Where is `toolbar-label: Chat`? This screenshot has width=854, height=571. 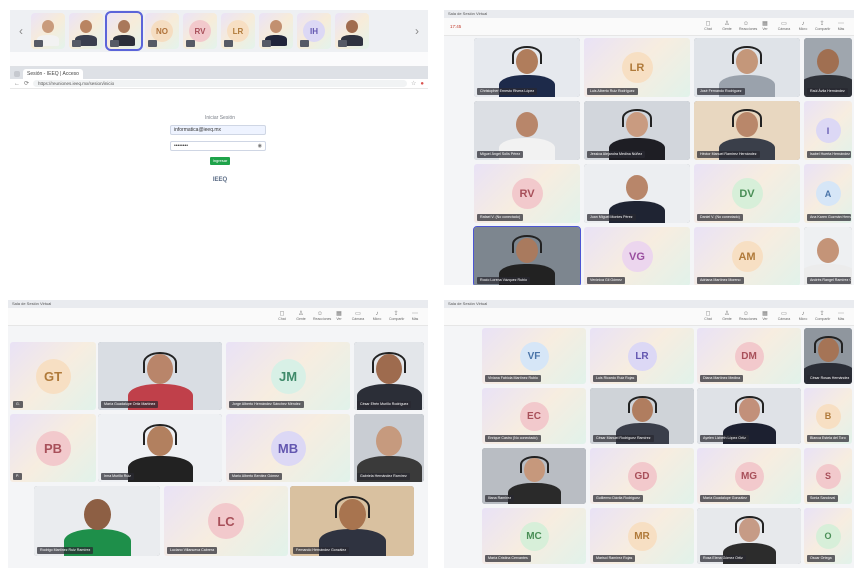
toolbar-label: Chat is located at coordinates (708, 28).